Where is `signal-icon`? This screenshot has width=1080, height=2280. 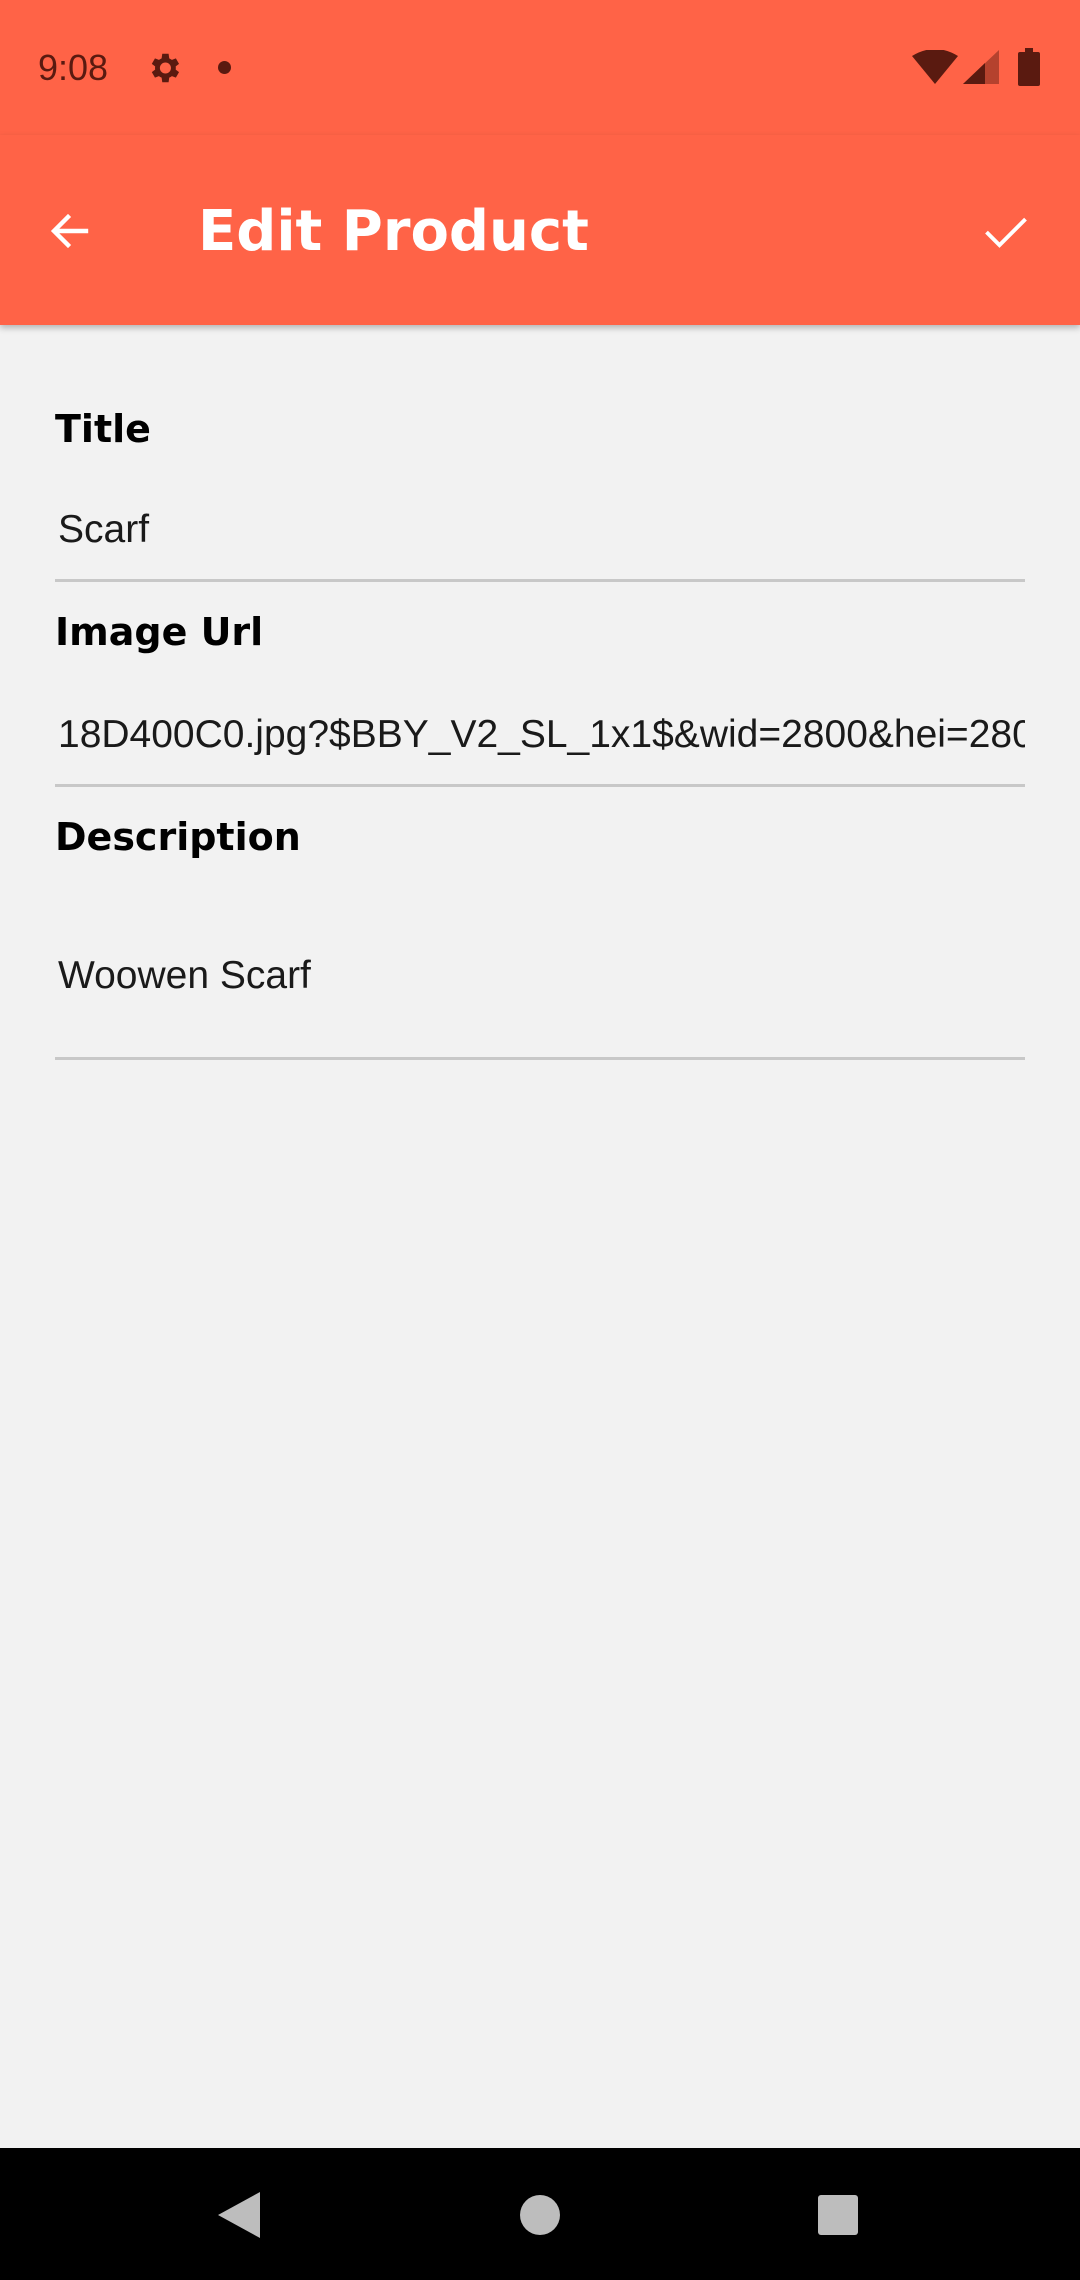
signal-icon is located at coordinates (981, 67).